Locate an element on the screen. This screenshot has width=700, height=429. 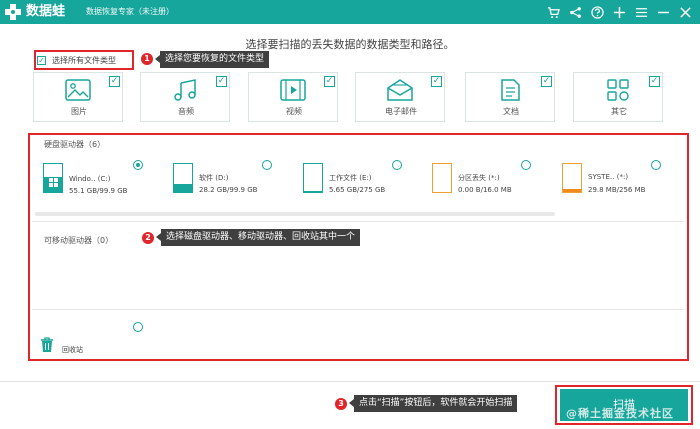
plus-icon is located at coordinates (619, 12).